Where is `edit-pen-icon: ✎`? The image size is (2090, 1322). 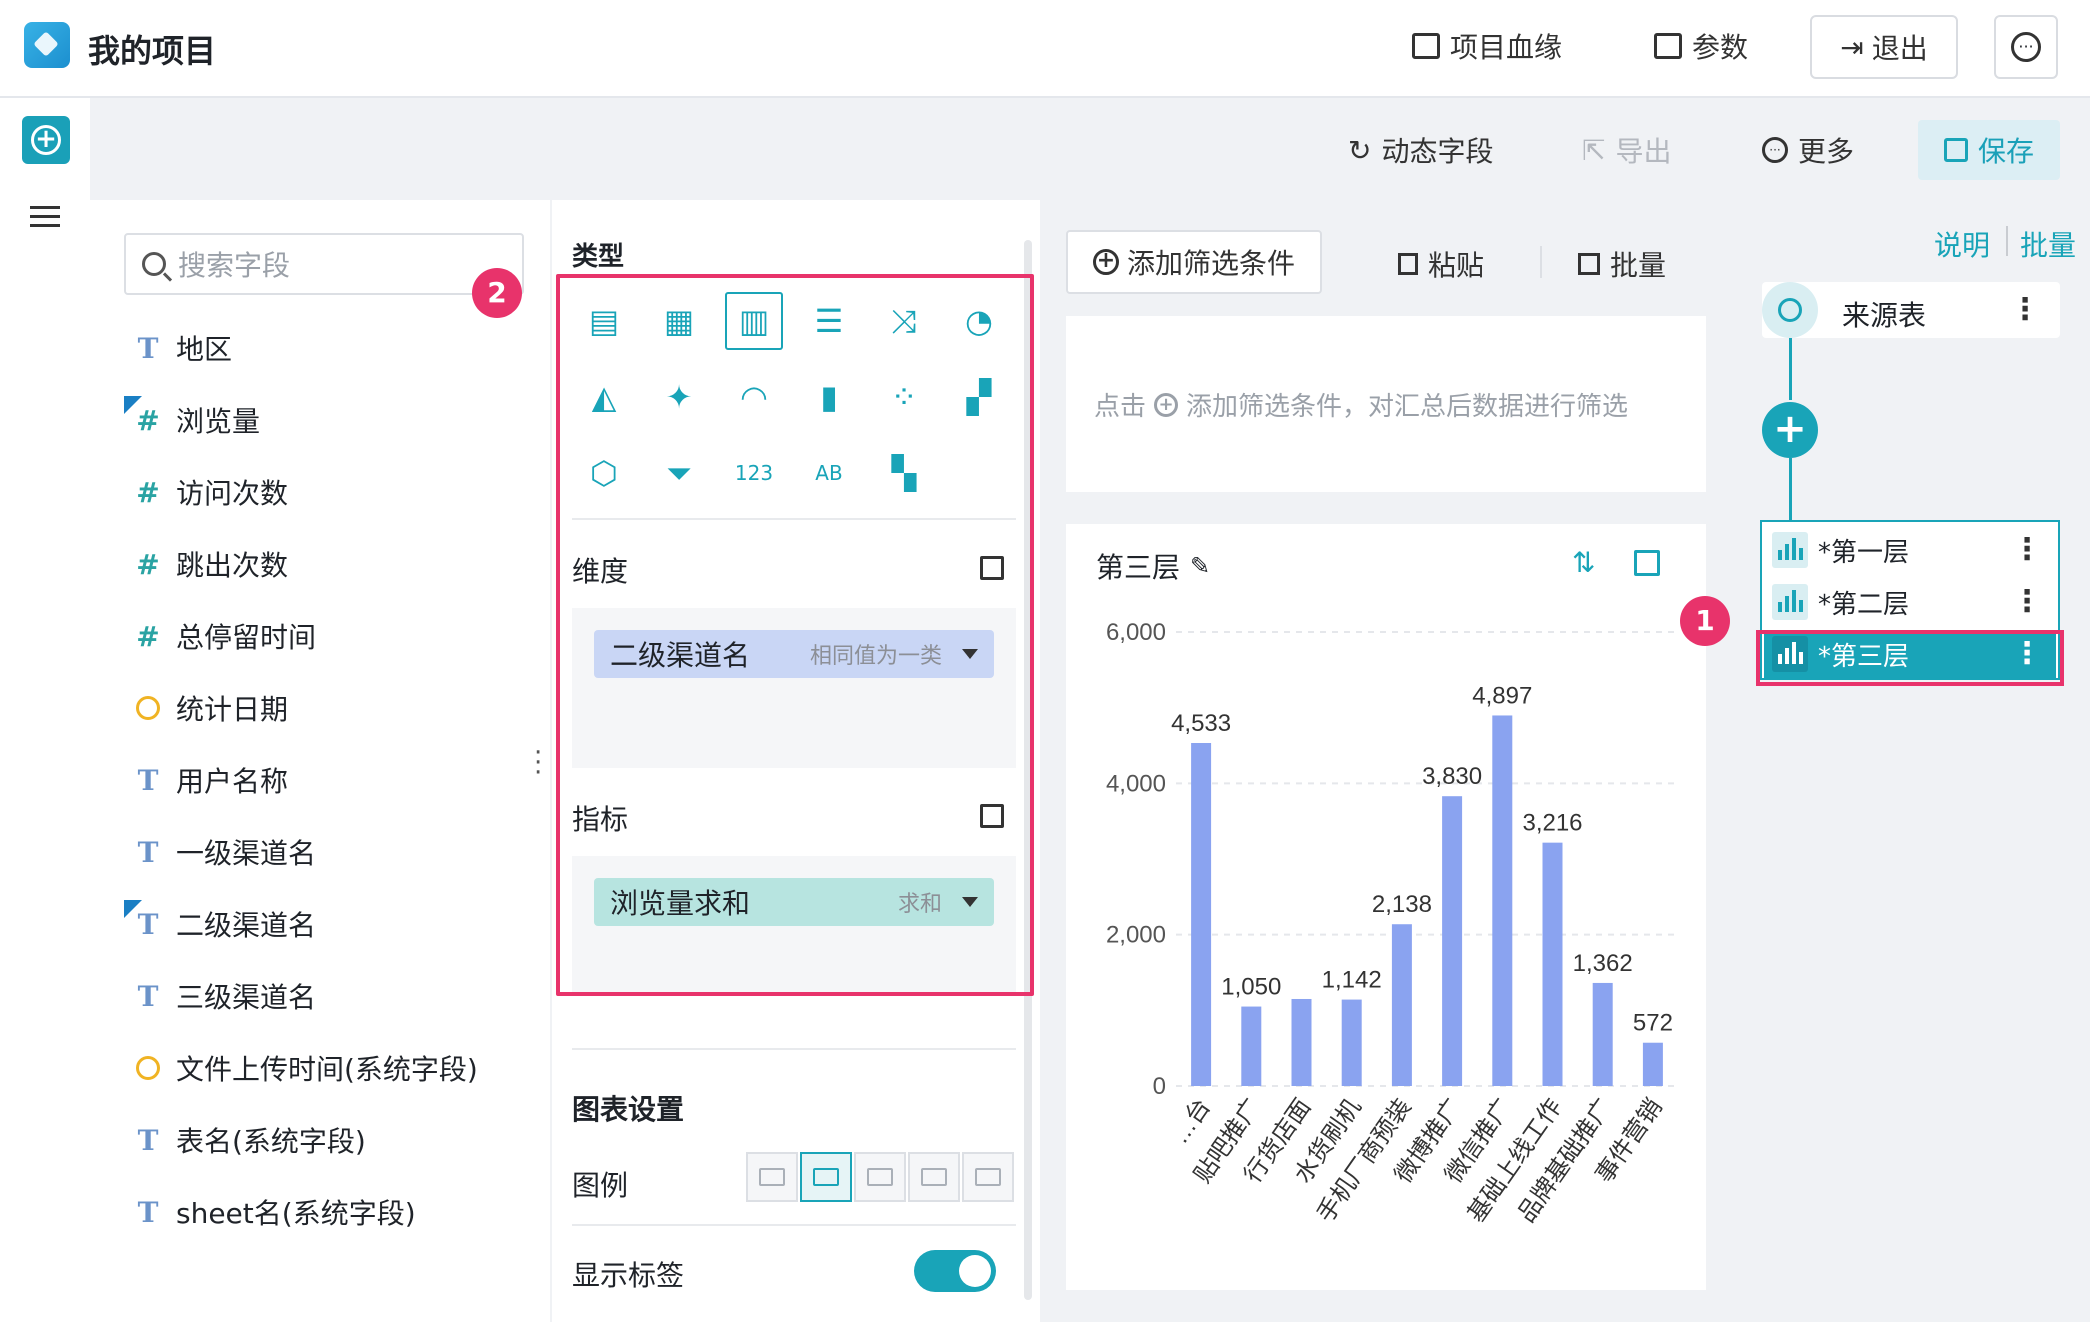 edit-pen-icon: ✎ is located at coordinates (1200, 566).